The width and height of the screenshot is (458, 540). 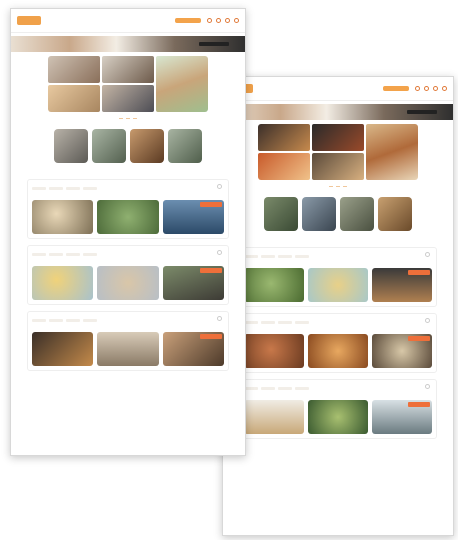 I want to click on site-logo, so click(x=29, y=20).